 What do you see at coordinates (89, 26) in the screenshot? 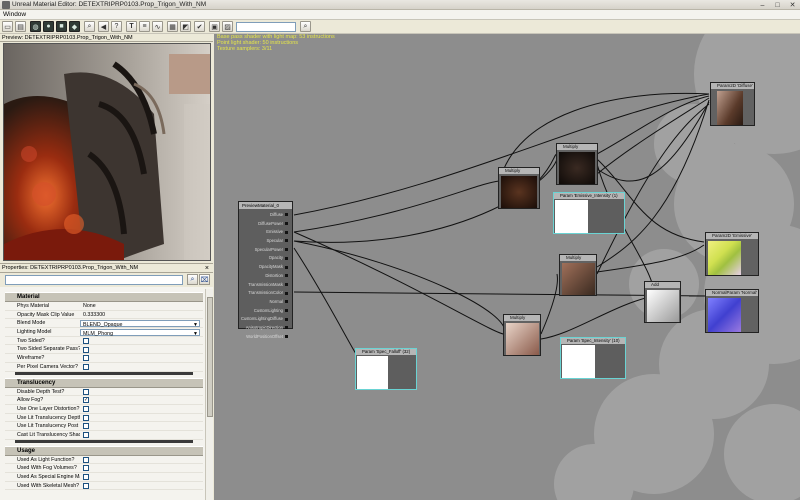
I see `zoom-icon: ⌕` at bounding box center [89, 26].